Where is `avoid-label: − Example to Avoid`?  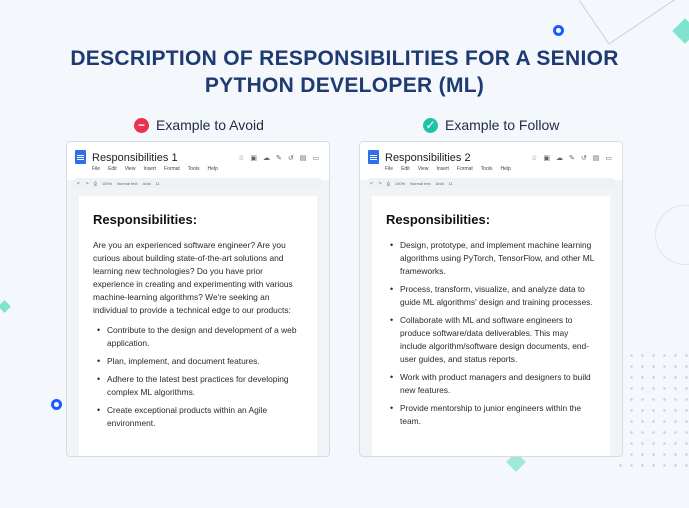
avoid-label: − Example to Avoid is located at coordinates (199, 125).